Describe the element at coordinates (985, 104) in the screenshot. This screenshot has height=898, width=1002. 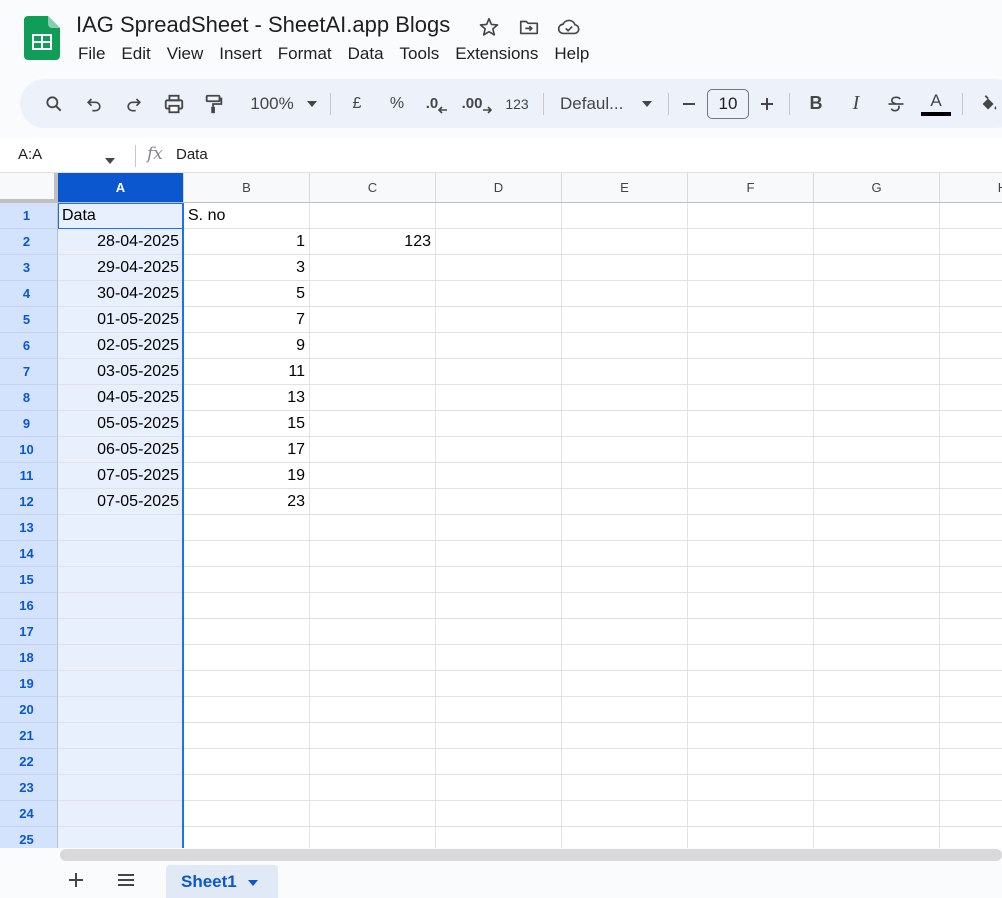
I see `fill-color-icon` at that location.